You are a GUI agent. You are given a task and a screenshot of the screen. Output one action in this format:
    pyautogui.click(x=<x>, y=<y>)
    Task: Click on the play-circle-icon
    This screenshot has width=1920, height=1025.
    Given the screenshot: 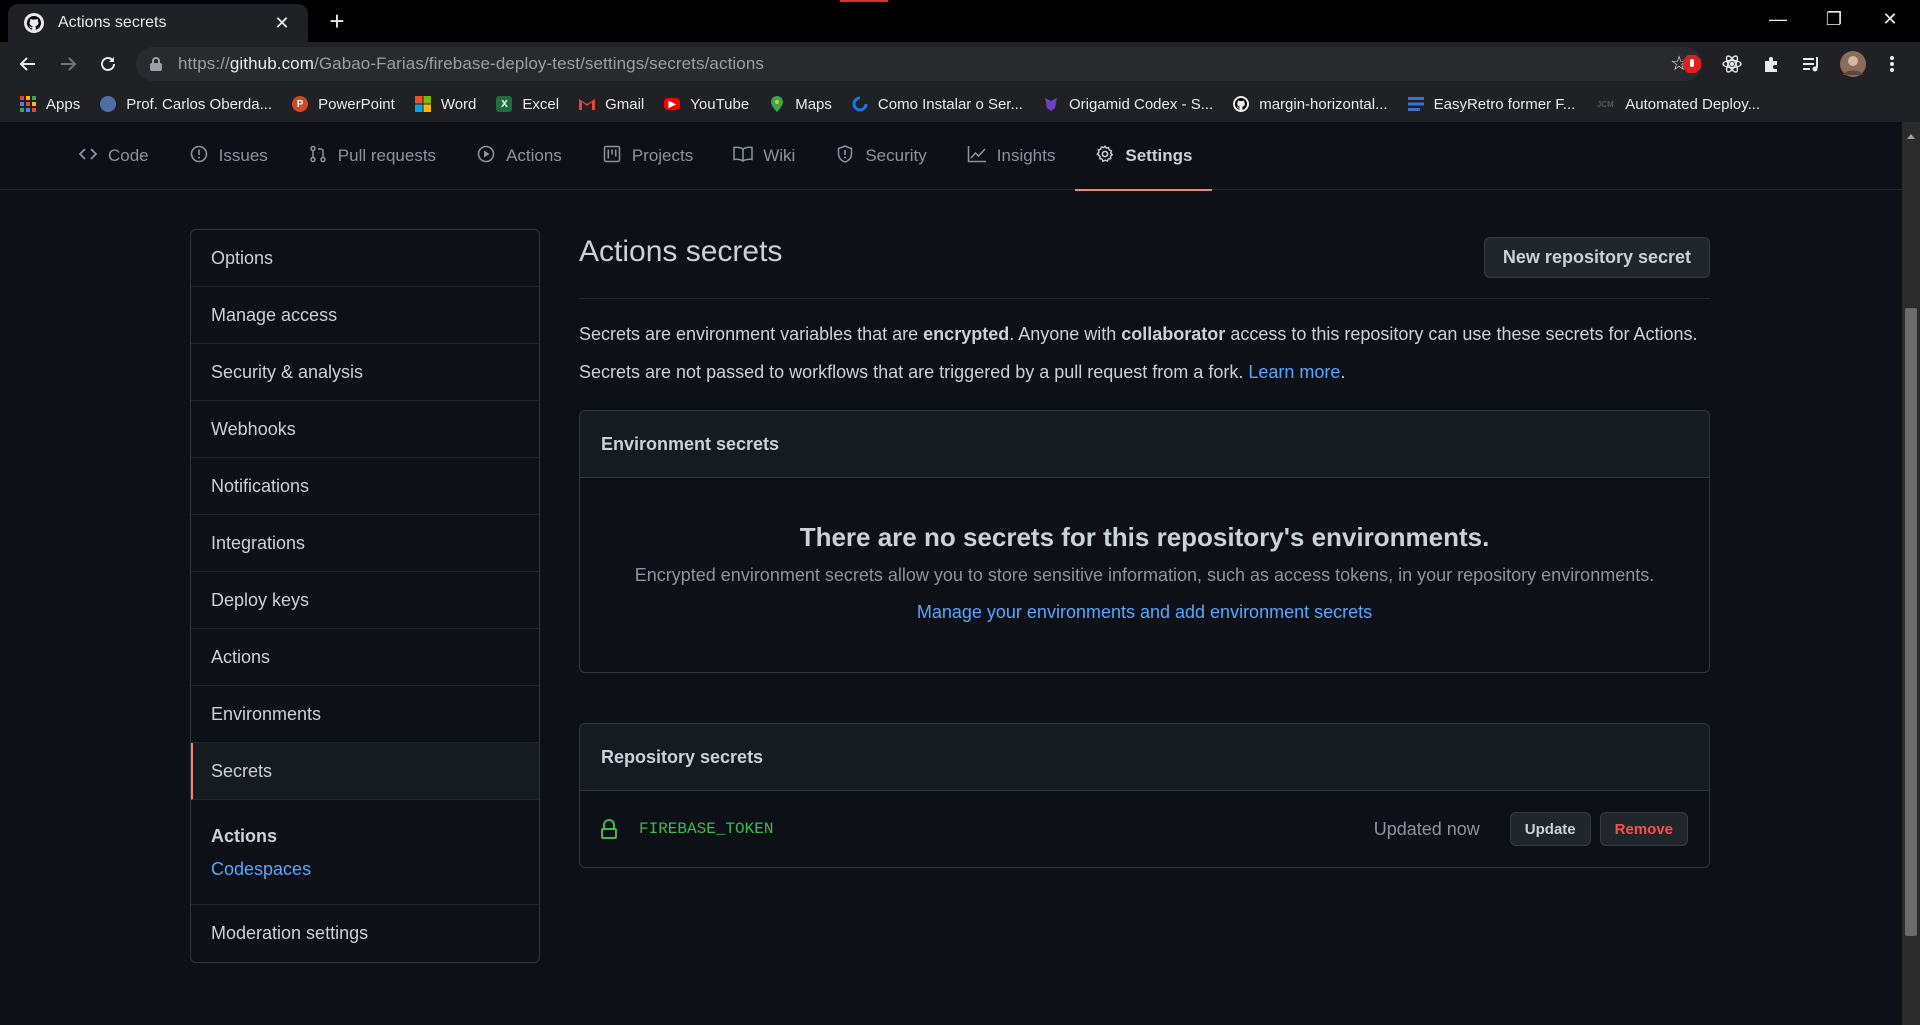 What is the action you would take?
    pyautogui.click(x=486, y=156)
    